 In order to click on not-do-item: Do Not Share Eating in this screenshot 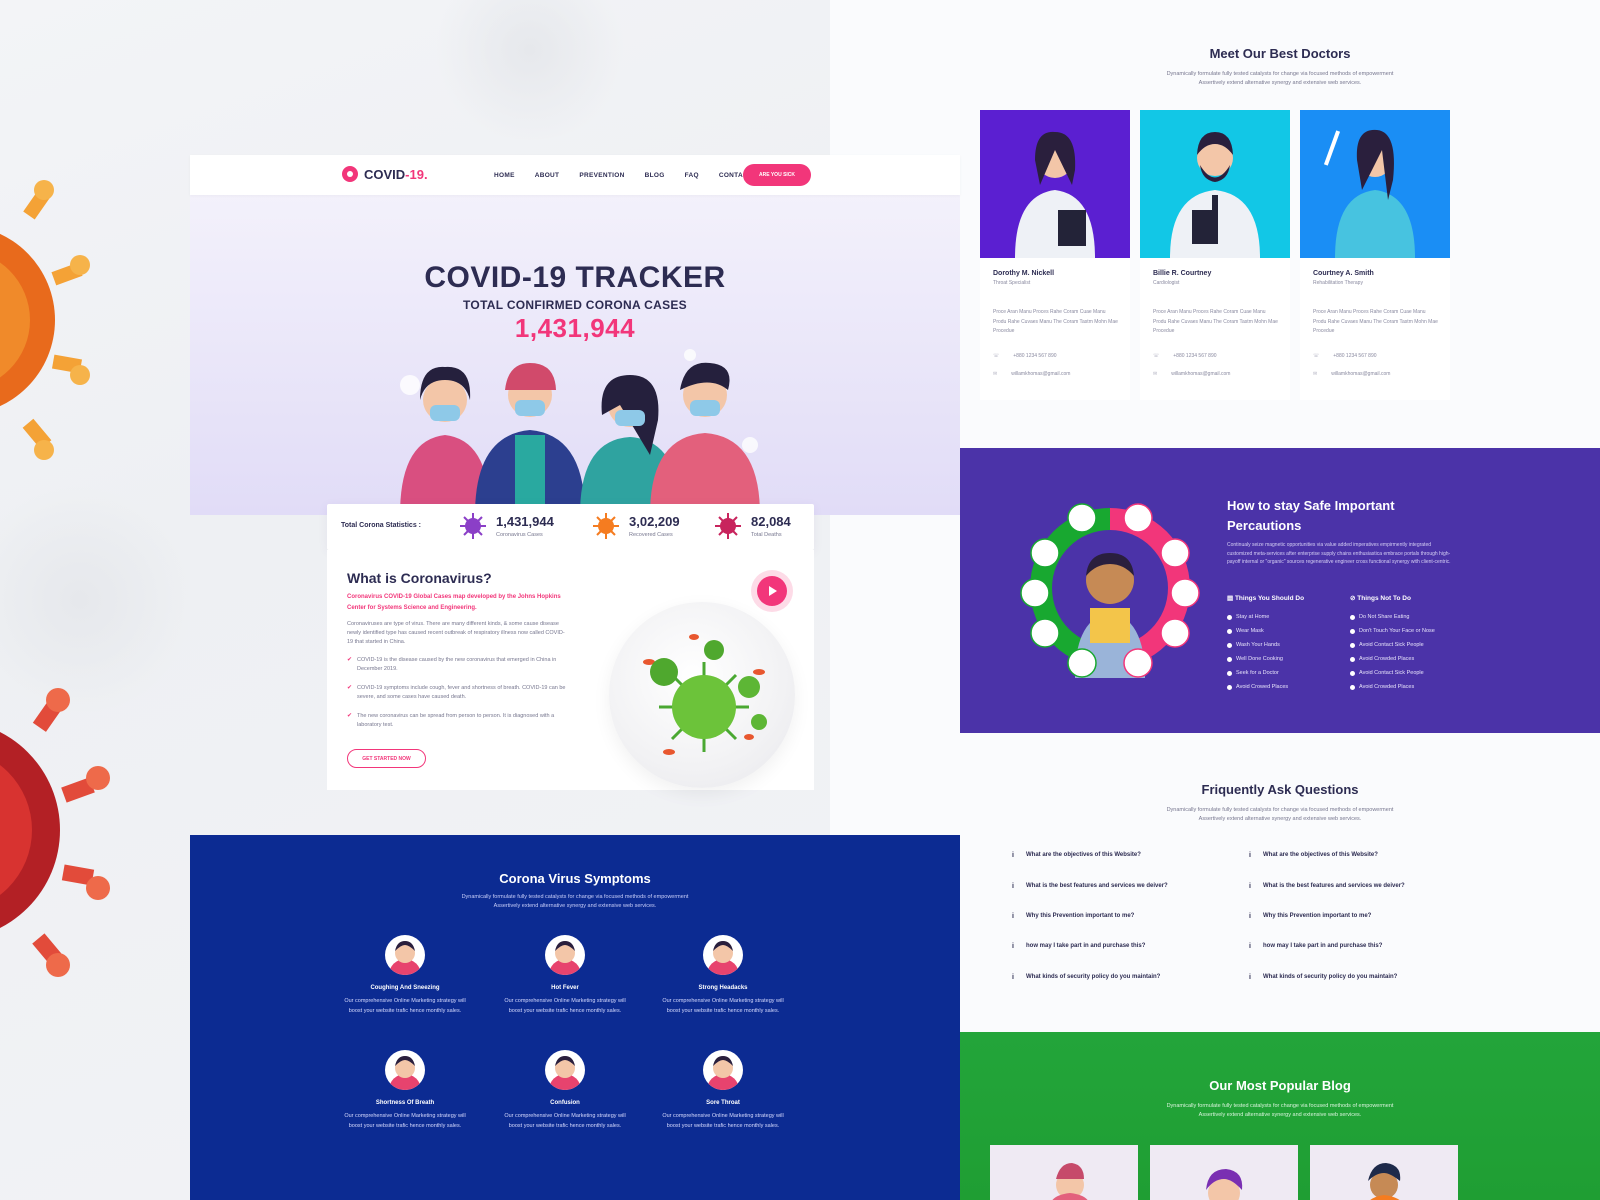, I will do `click(1379, 617)`.